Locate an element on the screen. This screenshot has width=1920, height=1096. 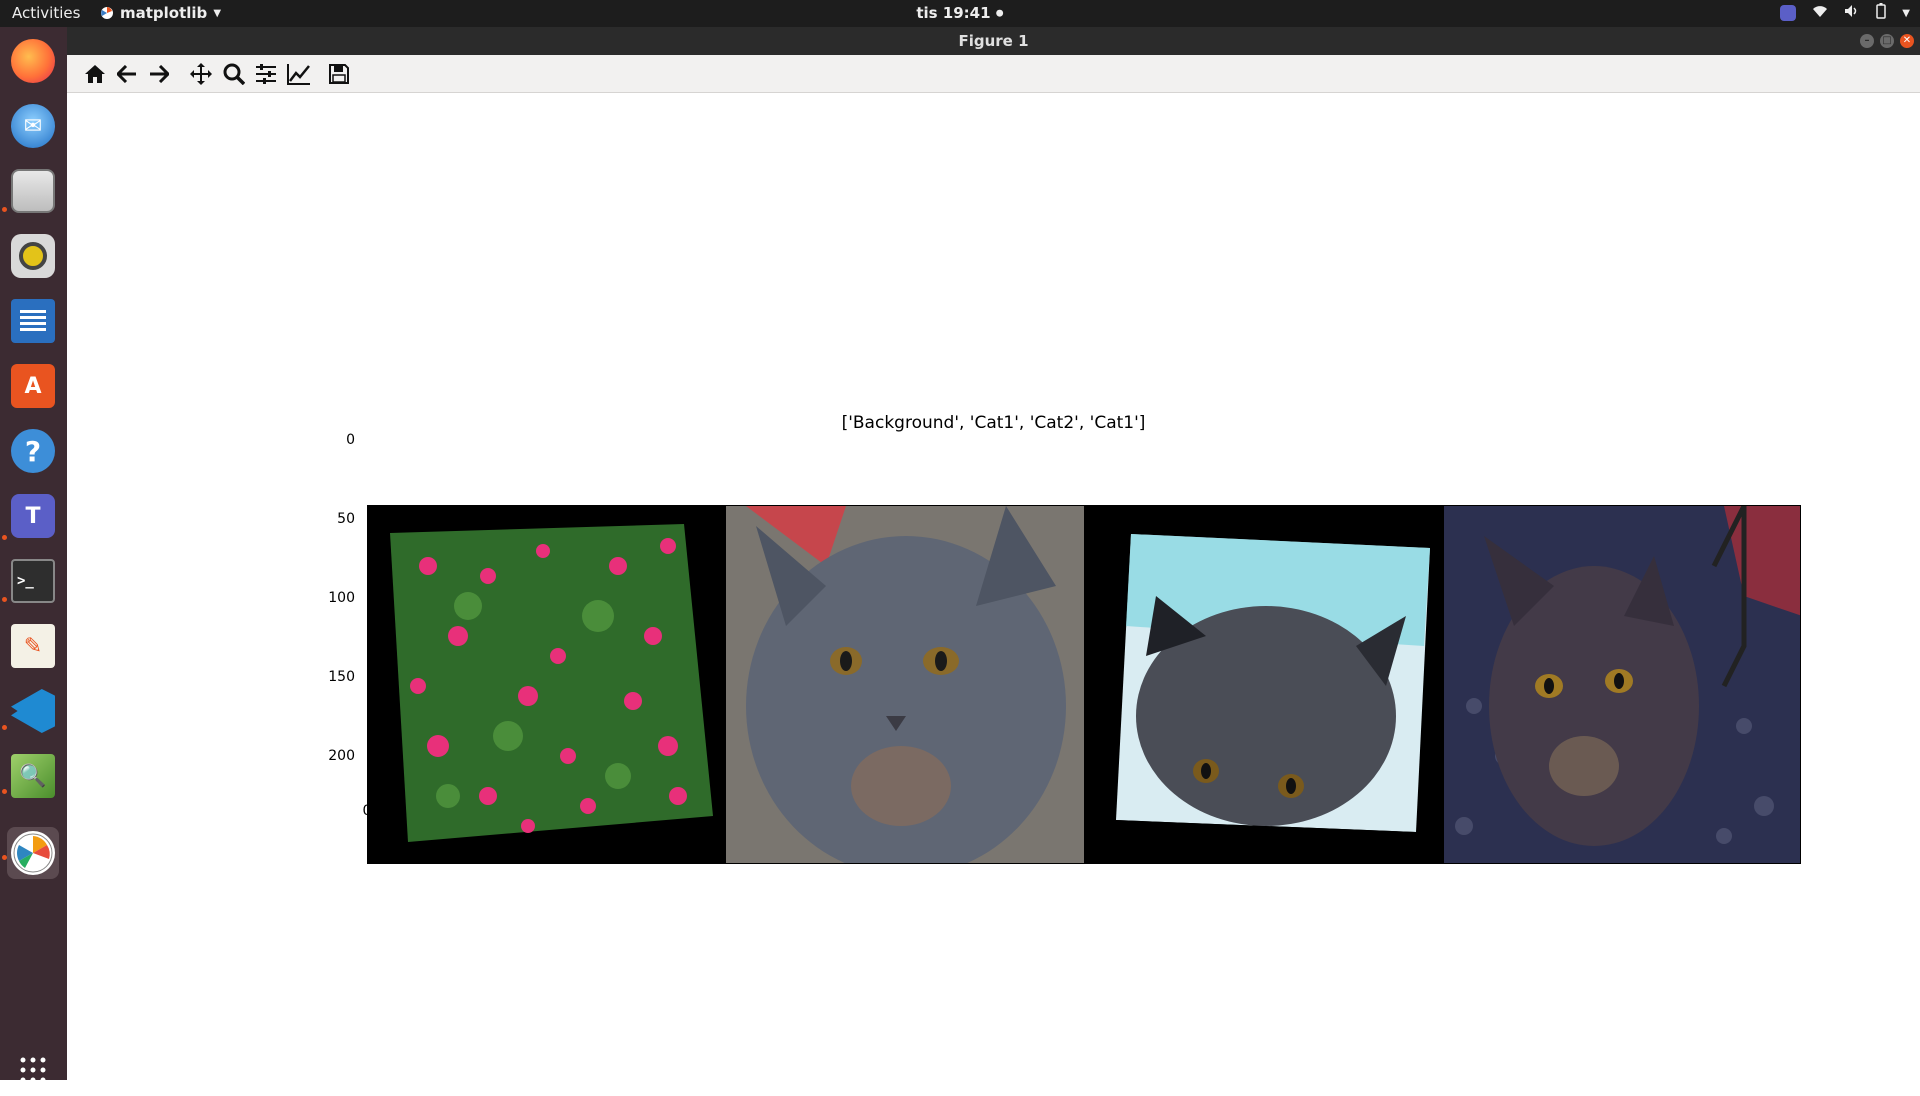
battery-icon is located at coordinates (1881, 13).